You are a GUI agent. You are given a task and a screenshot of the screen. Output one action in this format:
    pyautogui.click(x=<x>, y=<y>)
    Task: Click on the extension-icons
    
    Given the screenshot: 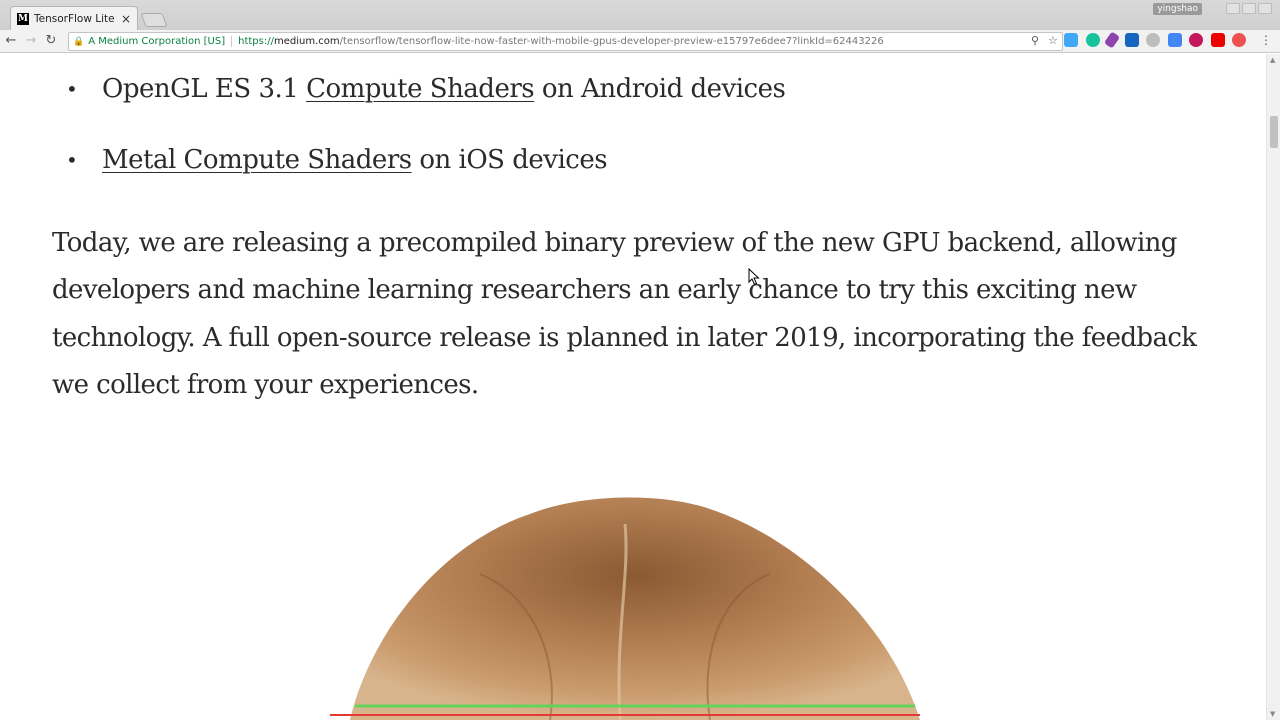 What is the action you would take?
    pyautogui.click(x=1159, y=40)
    